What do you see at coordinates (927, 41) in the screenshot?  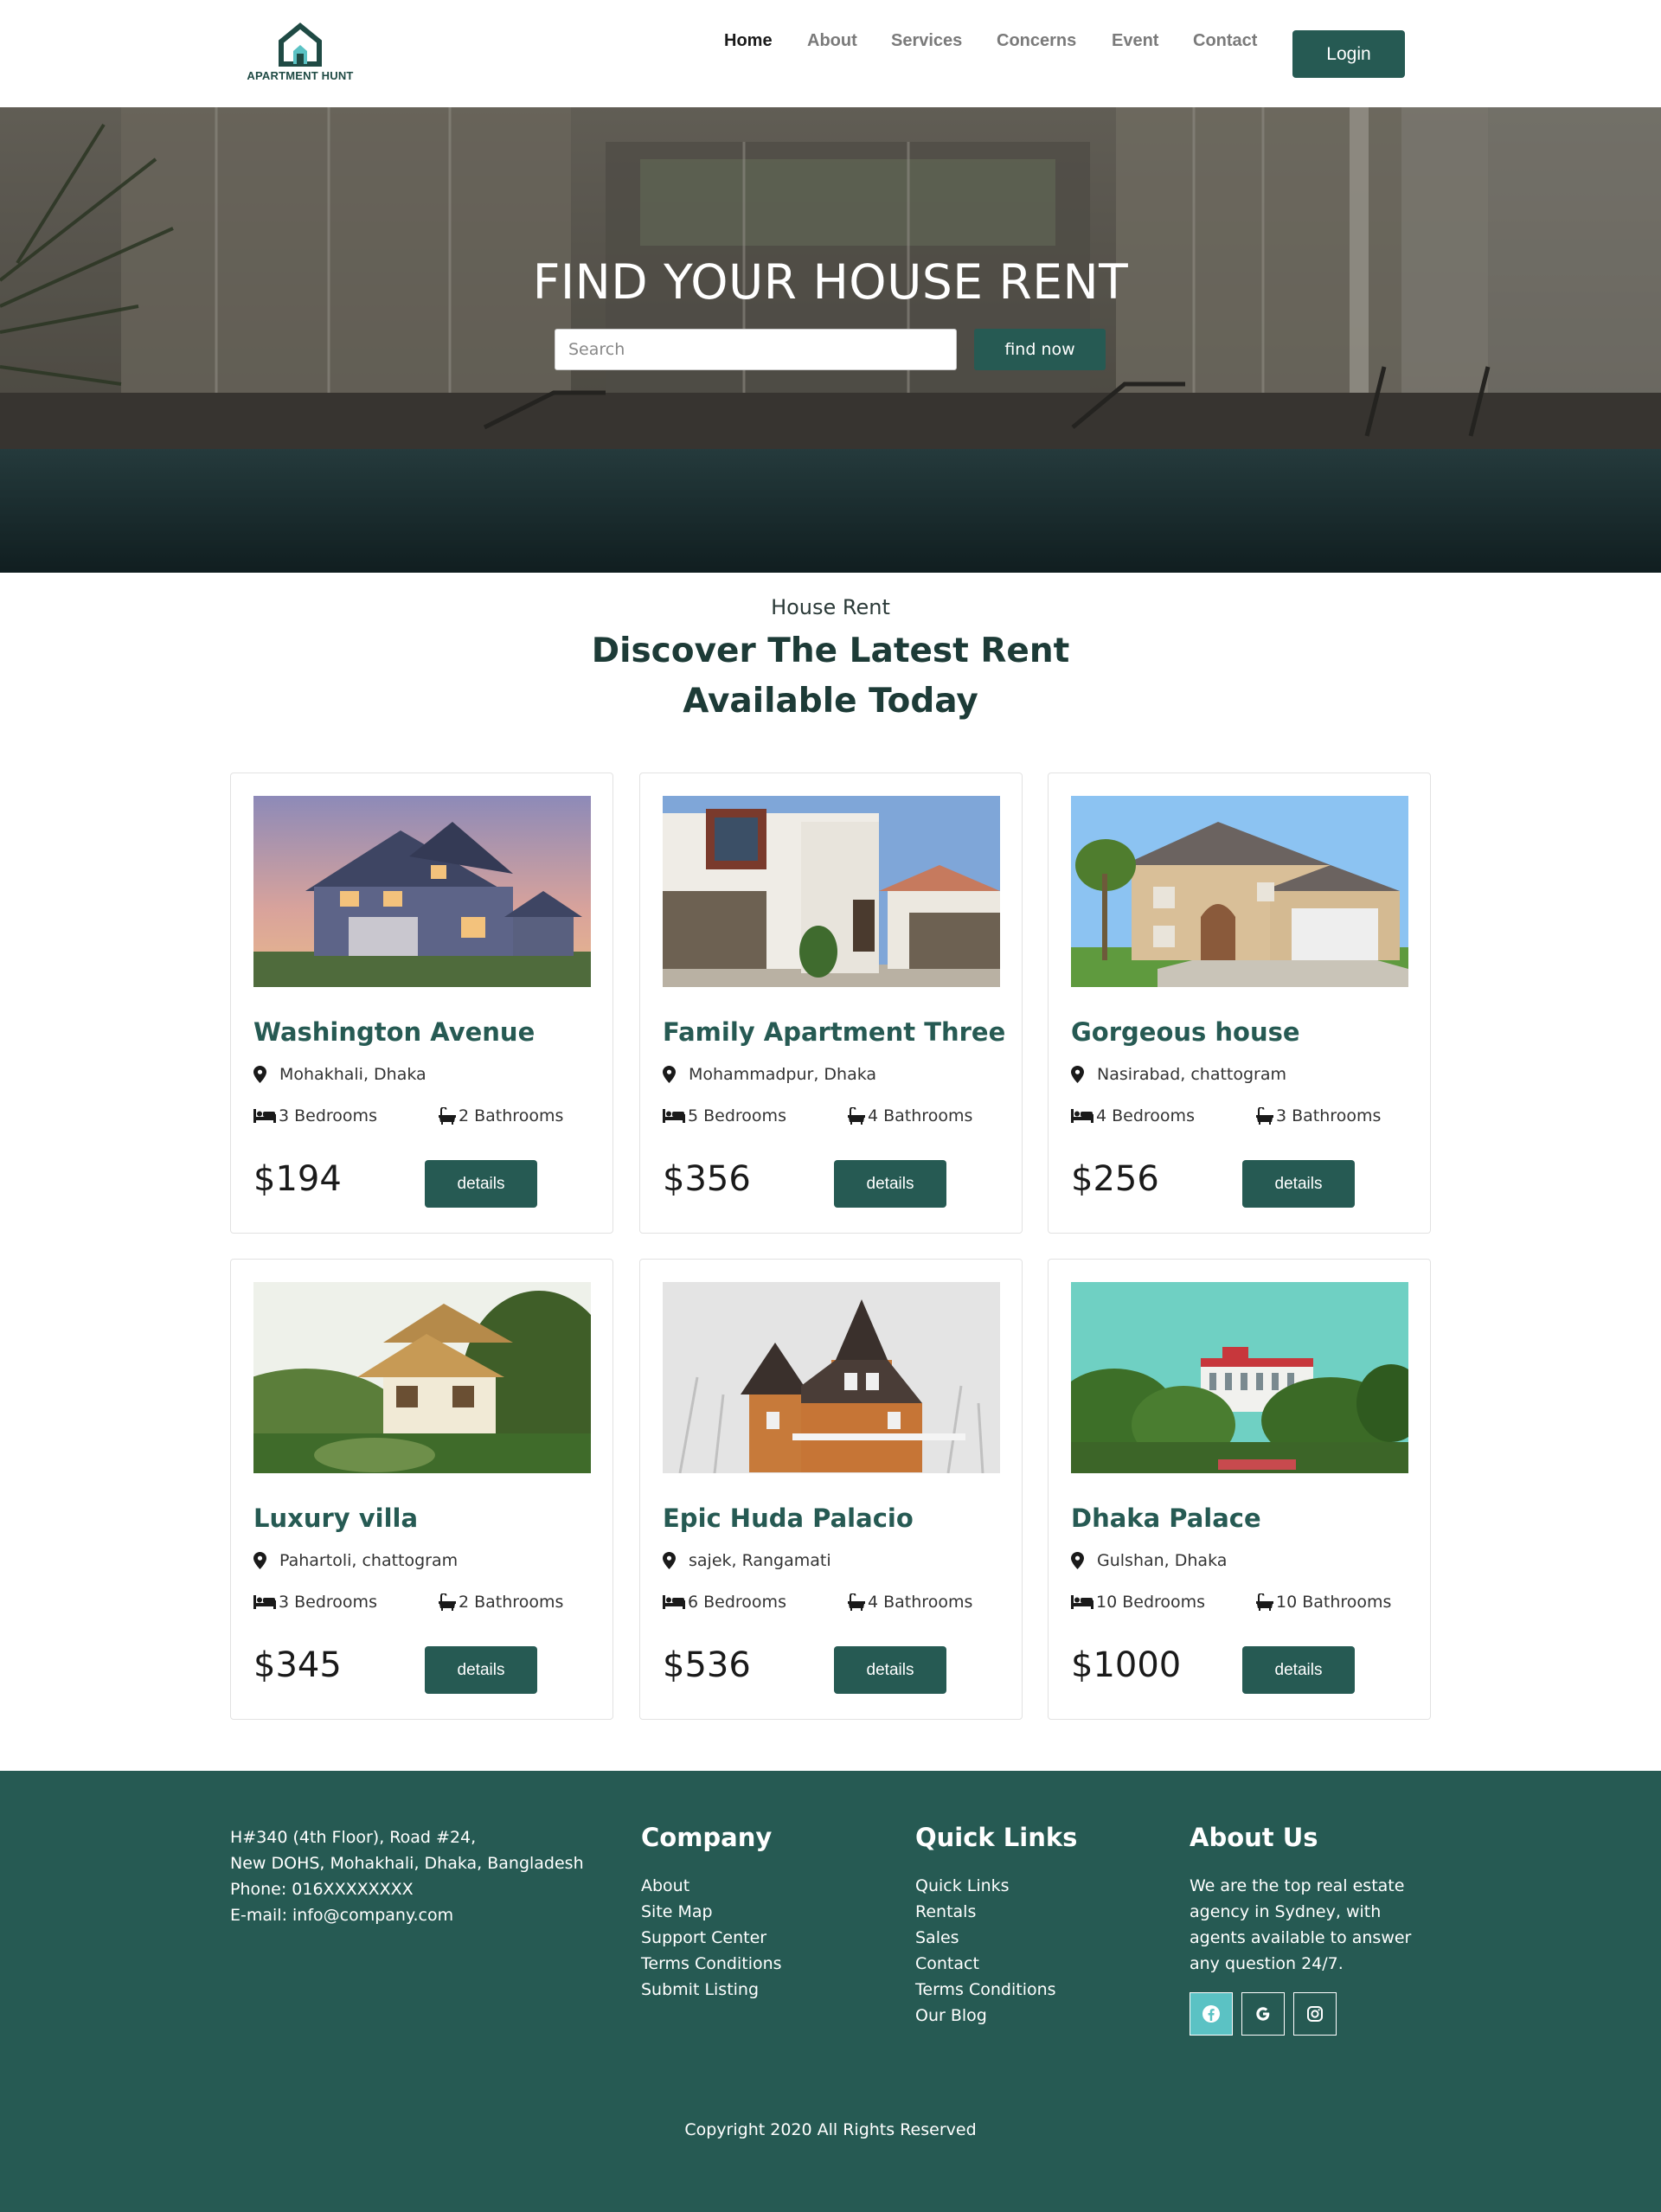 I see `nav-link-services: Services` at bounding box center [927, 41].